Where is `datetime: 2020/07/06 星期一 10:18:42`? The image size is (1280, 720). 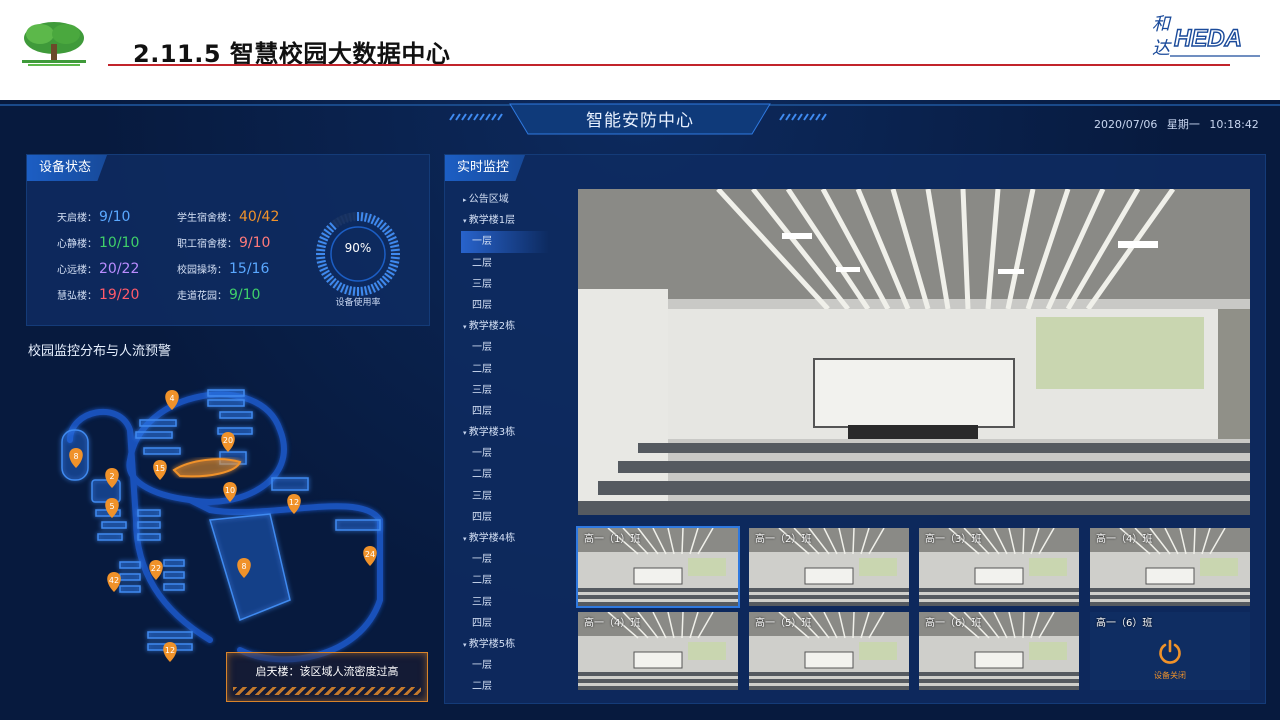 datetime: 2020/07/06 星期一 10:18:42 is located at coordinates (1179, 124).